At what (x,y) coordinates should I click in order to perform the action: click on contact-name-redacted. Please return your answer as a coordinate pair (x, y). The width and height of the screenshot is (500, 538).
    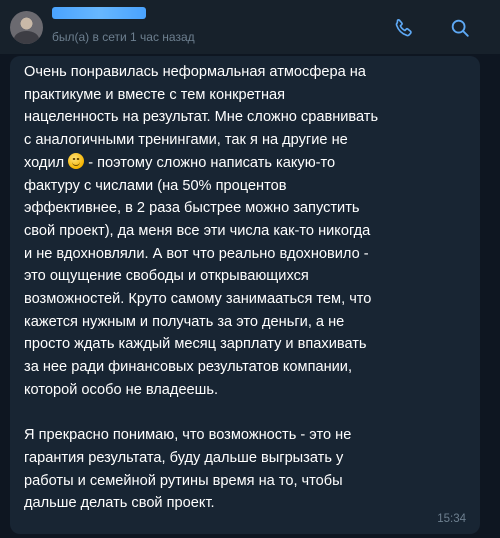
    Looking at the image, I should click on (99, 13).